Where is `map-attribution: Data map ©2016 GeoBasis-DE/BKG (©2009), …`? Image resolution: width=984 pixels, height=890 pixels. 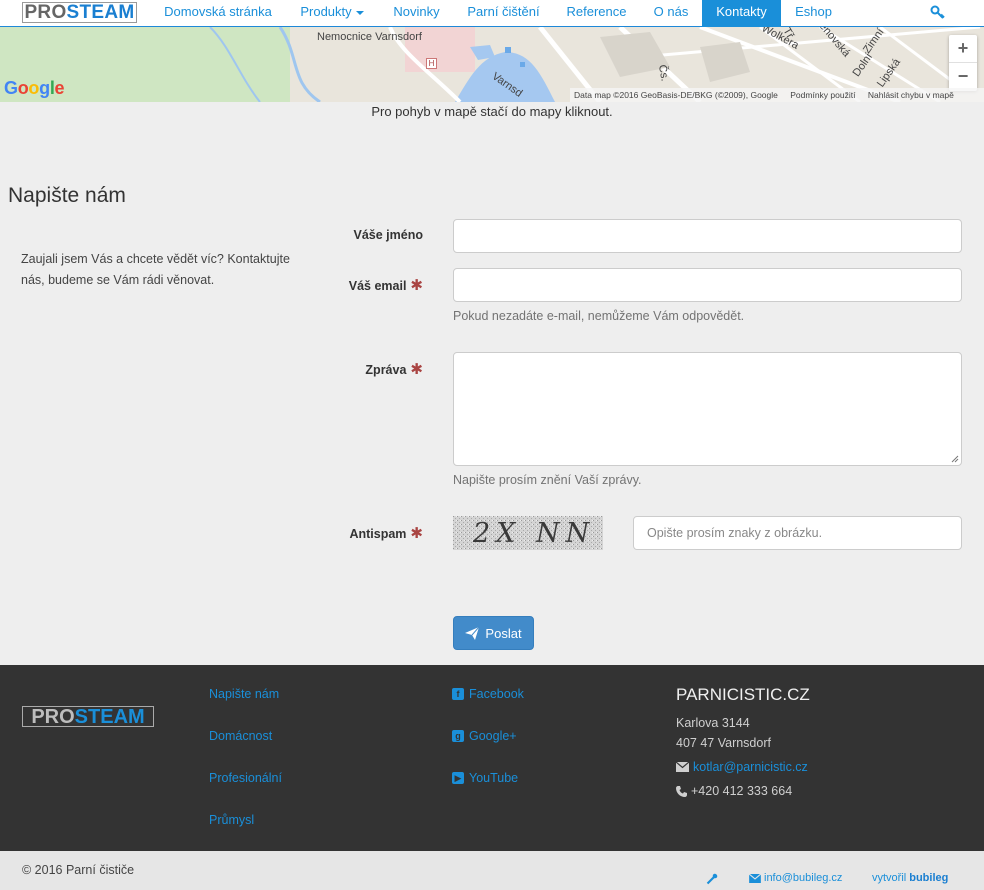 map-attribution: Data map ©2016 GeoBasis-DE/BKG (©2009), … is located at coordinates (777, 95).